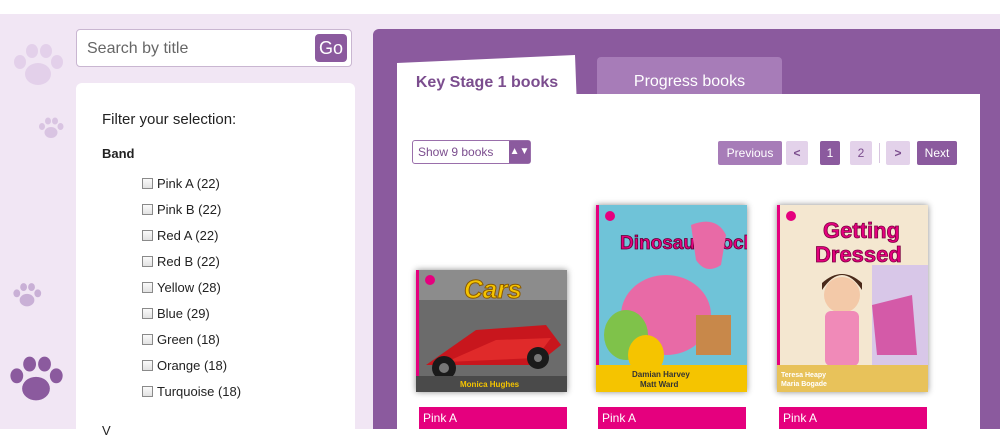  What do you see at coordinates (659, 384) in the screenshot?
I see `book-illustrator-text: Matt Ward` at bounding box center [659, 384].